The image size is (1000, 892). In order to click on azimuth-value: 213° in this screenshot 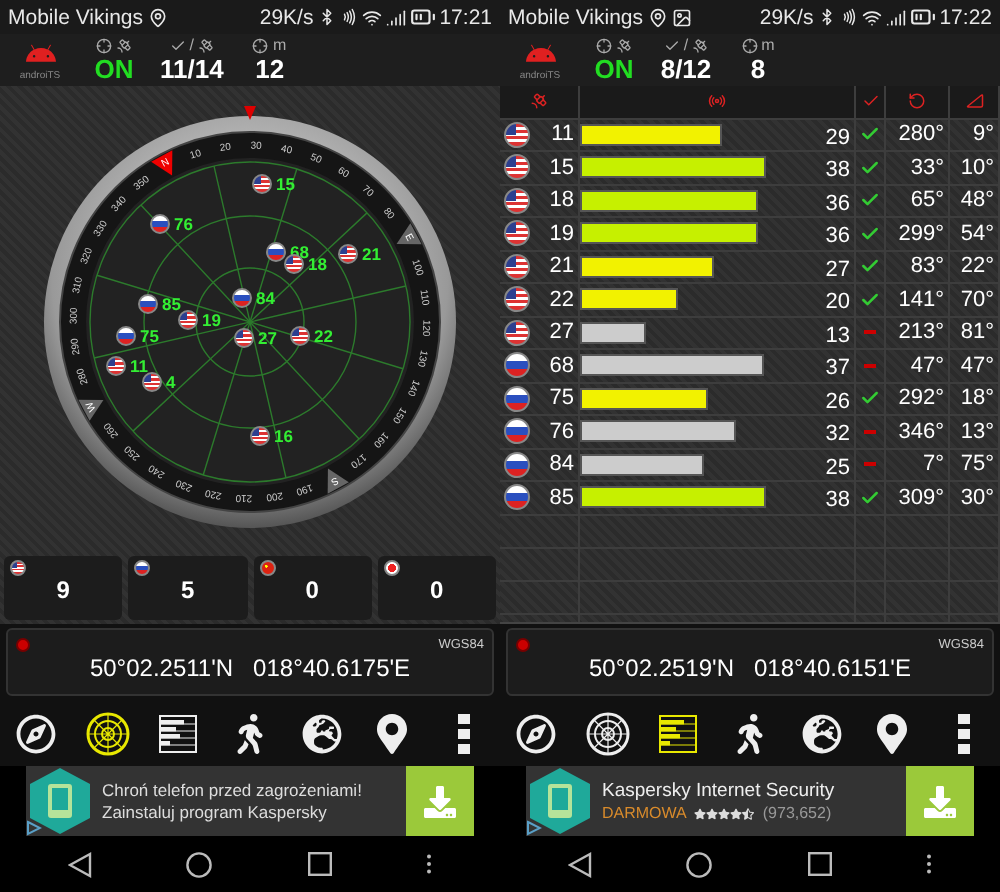, I will do `click(921, 332)`.